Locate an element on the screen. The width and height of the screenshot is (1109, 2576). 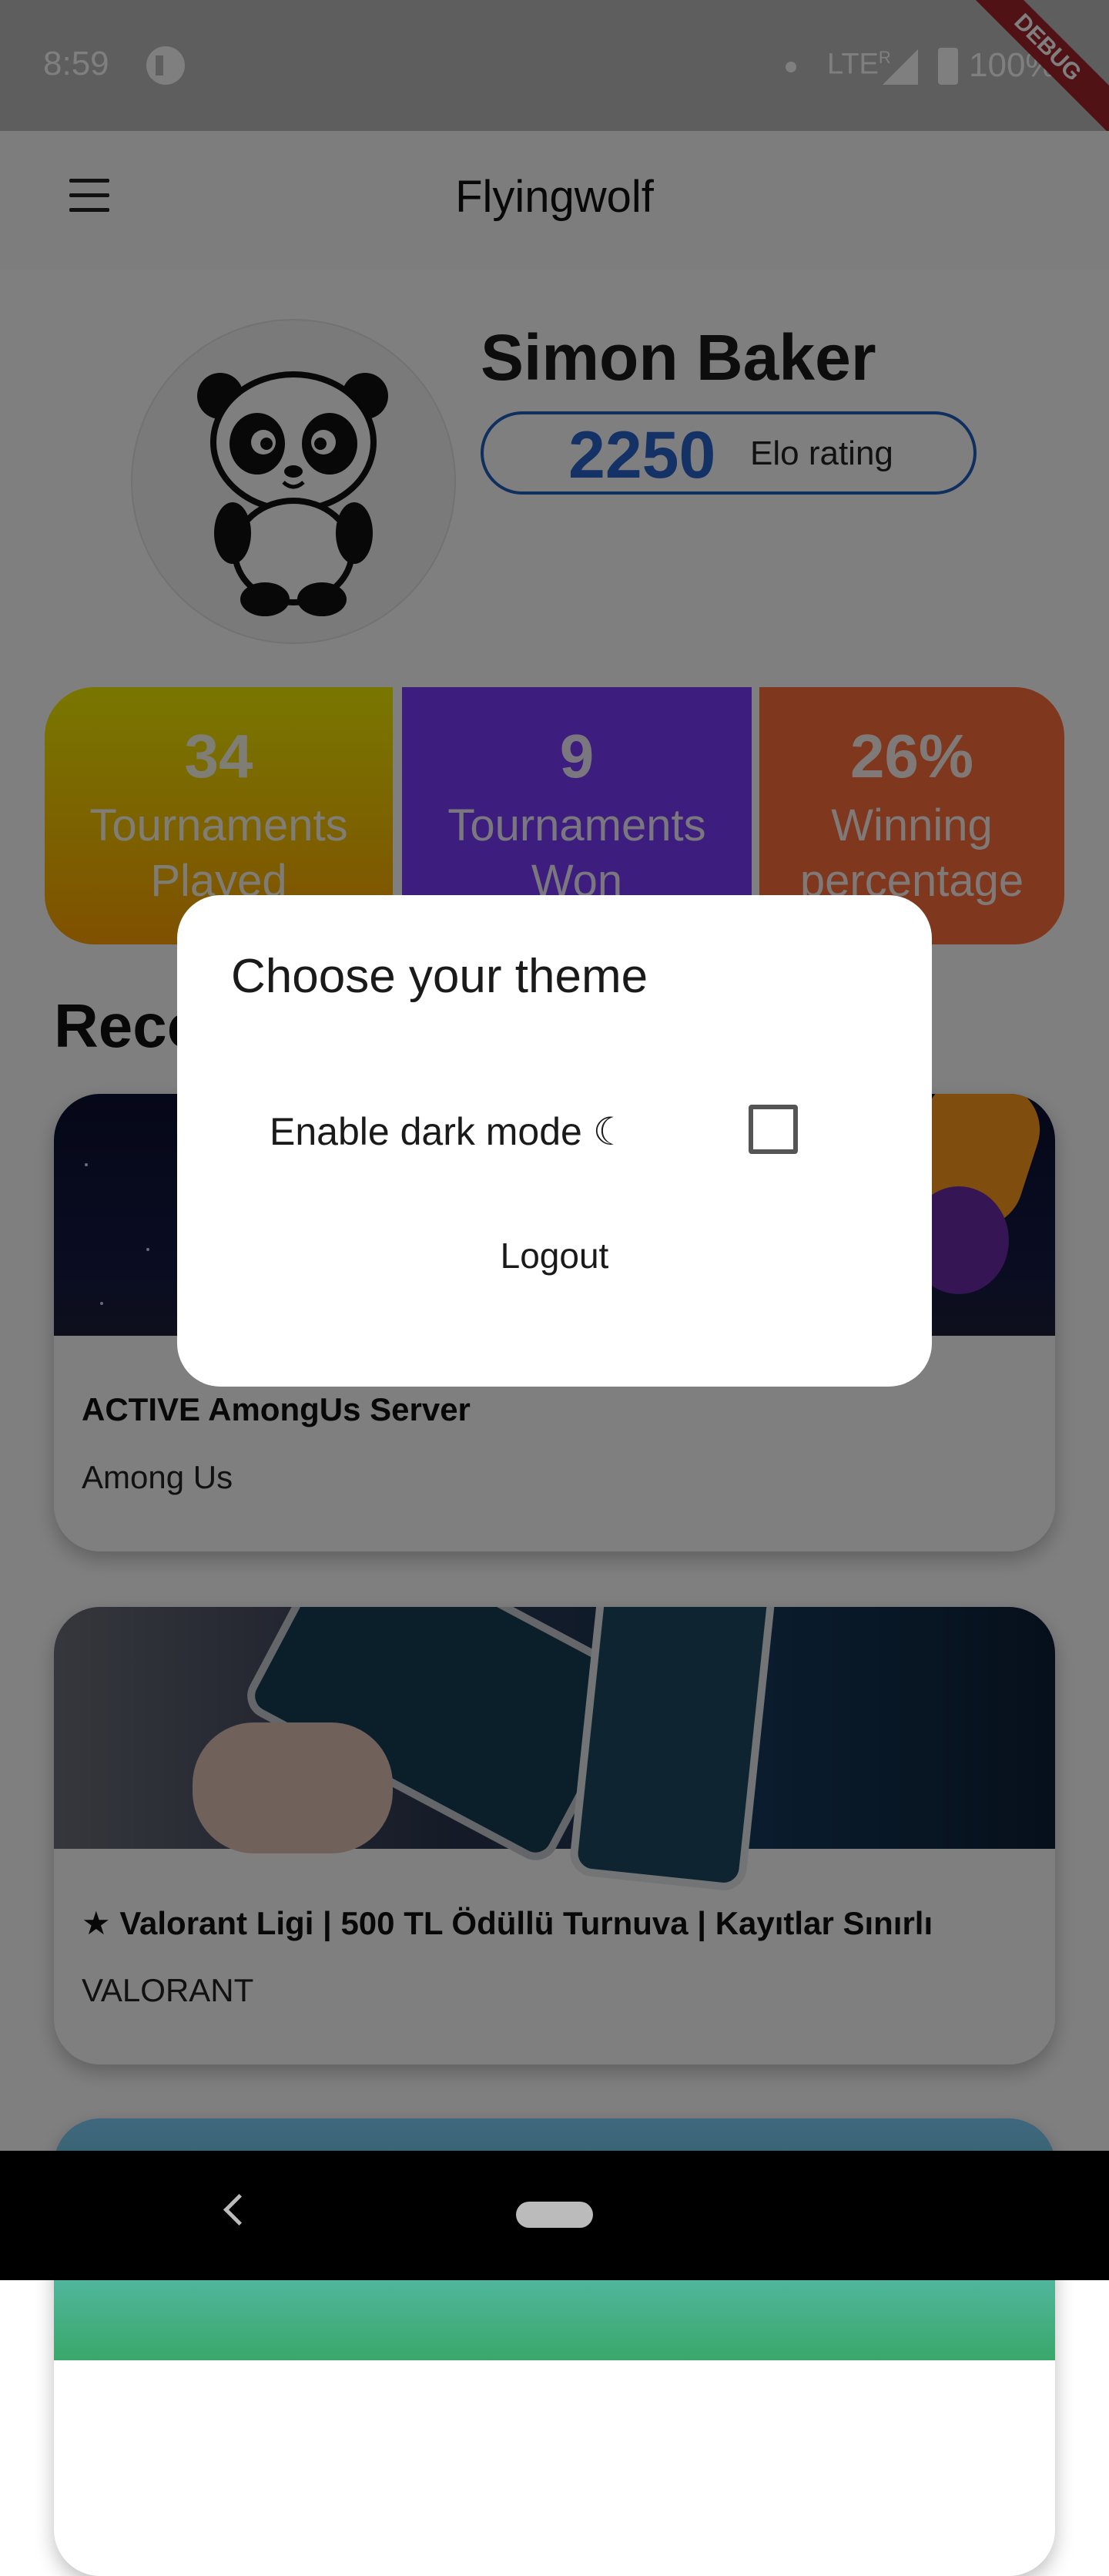
dark-mode-label: Enable dark mode ☾ is located at coordinates (449, 1131).